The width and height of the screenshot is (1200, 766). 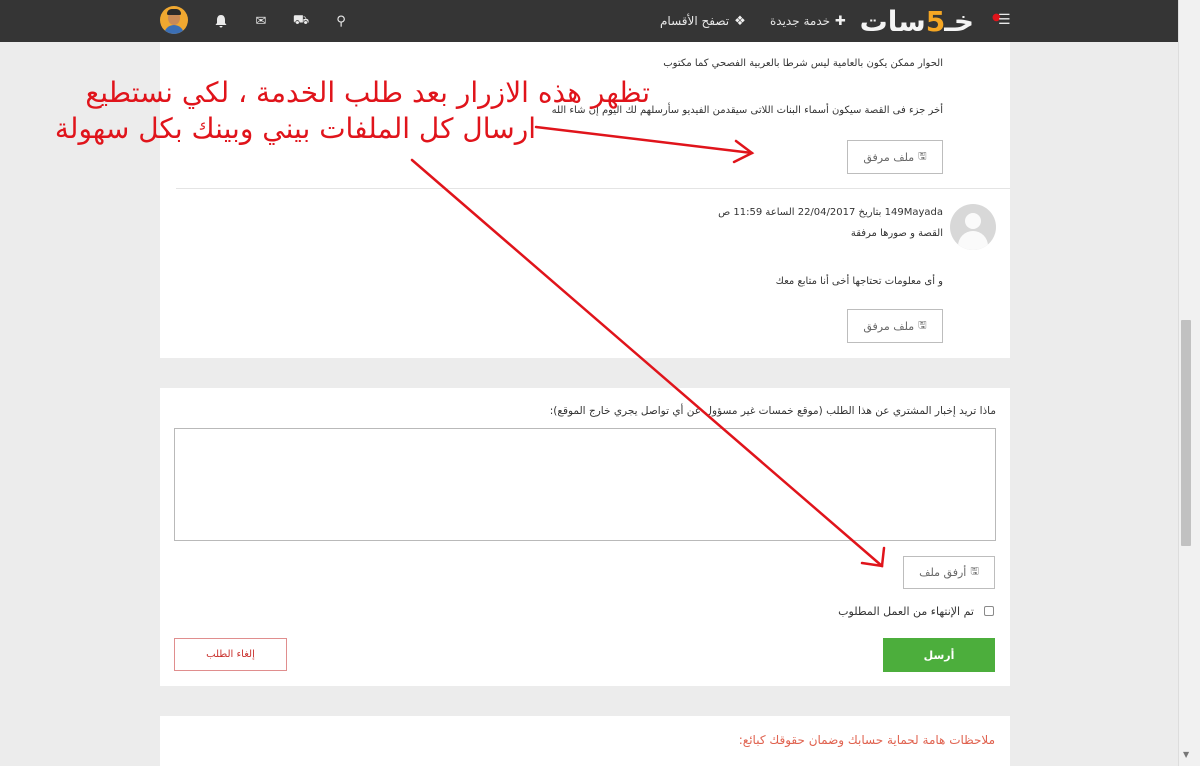 I want to click on new-service-label: خدمة جديدة, so click(x=800, y=21).